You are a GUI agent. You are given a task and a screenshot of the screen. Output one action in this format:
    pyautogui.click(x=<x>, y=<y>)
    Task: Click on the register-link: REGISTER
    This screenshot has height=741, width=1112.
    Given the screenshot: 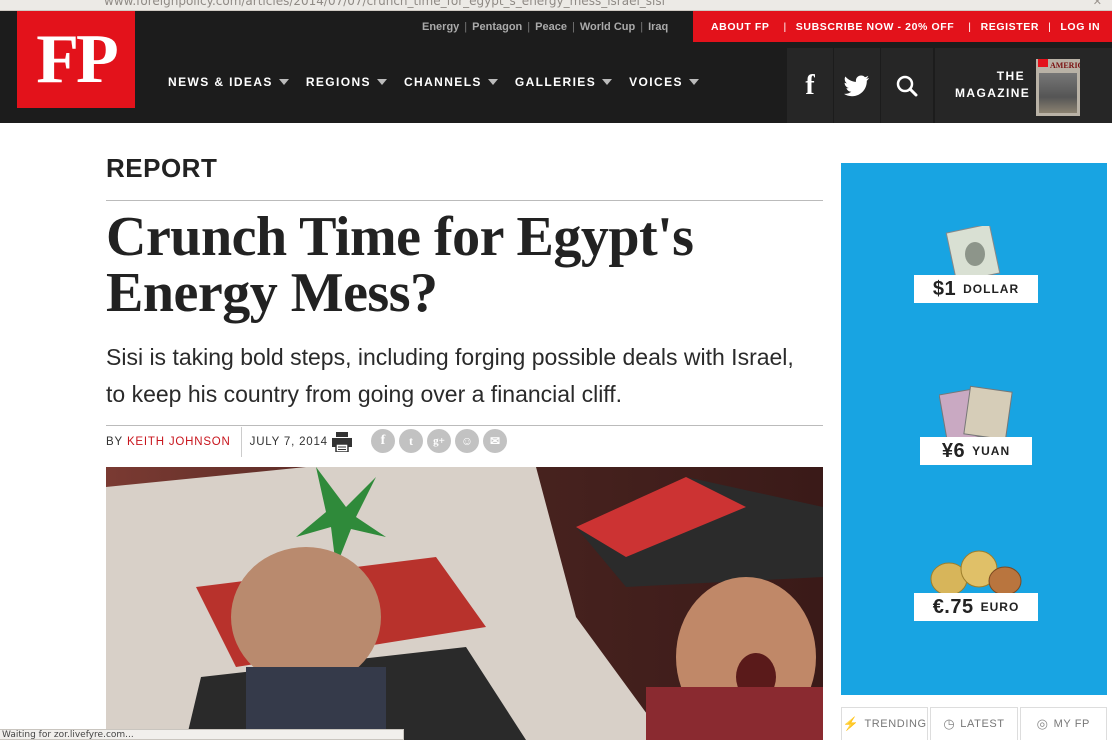 What is the action you would take?
    pyautogui.click(x=1010, y=27)
    